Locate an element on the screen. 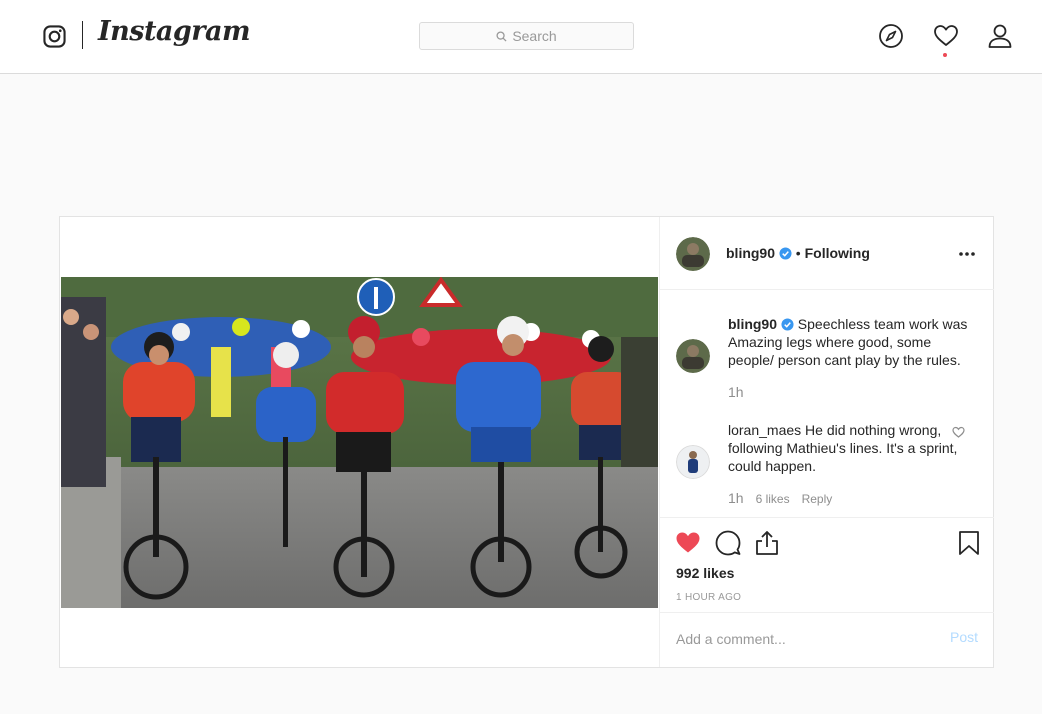  top-navigation-bar: Instagram Search is located at coordinates (521, 37).